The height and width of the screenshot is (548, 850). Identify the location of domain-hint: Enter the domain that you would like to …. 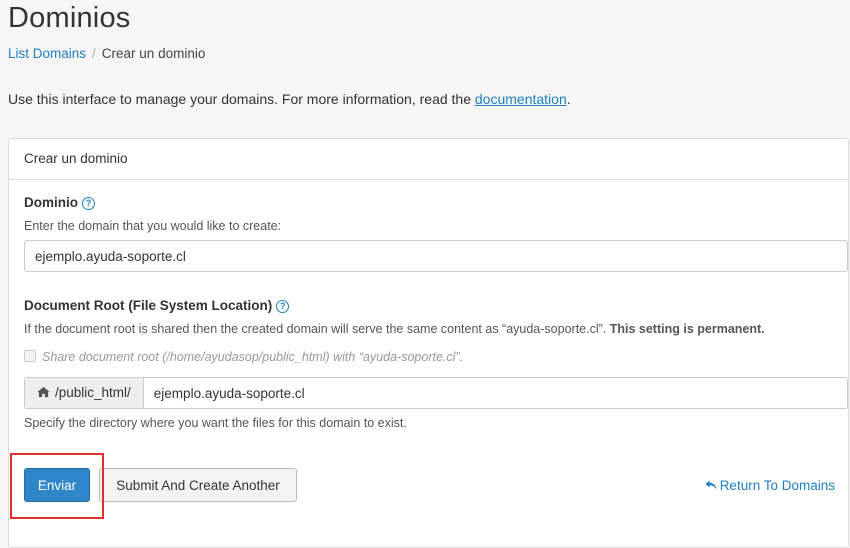
(153, 226).